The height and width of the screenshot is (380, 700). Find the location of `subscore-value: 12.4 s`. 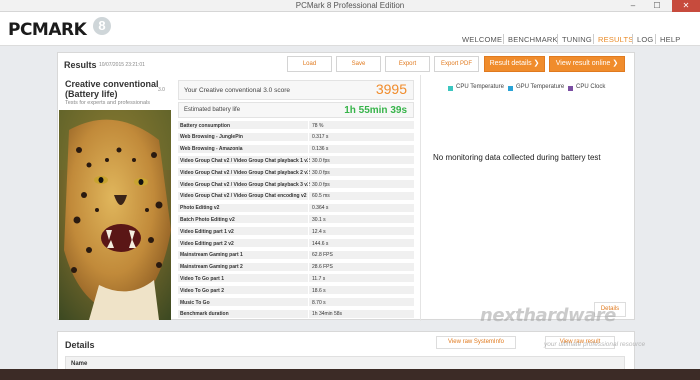

subscore-value: 12.4 s is located at coordinates (319, 231).